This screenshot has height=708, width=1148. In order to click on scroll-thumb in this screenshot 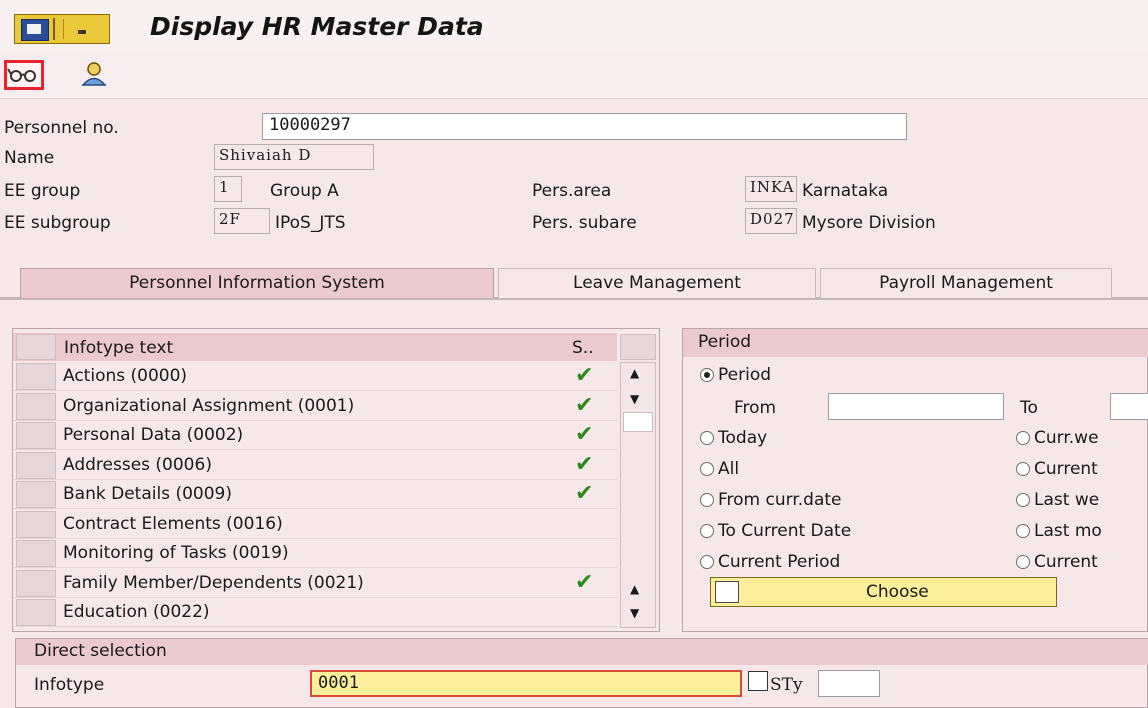, I will do `click(638, 422)`.